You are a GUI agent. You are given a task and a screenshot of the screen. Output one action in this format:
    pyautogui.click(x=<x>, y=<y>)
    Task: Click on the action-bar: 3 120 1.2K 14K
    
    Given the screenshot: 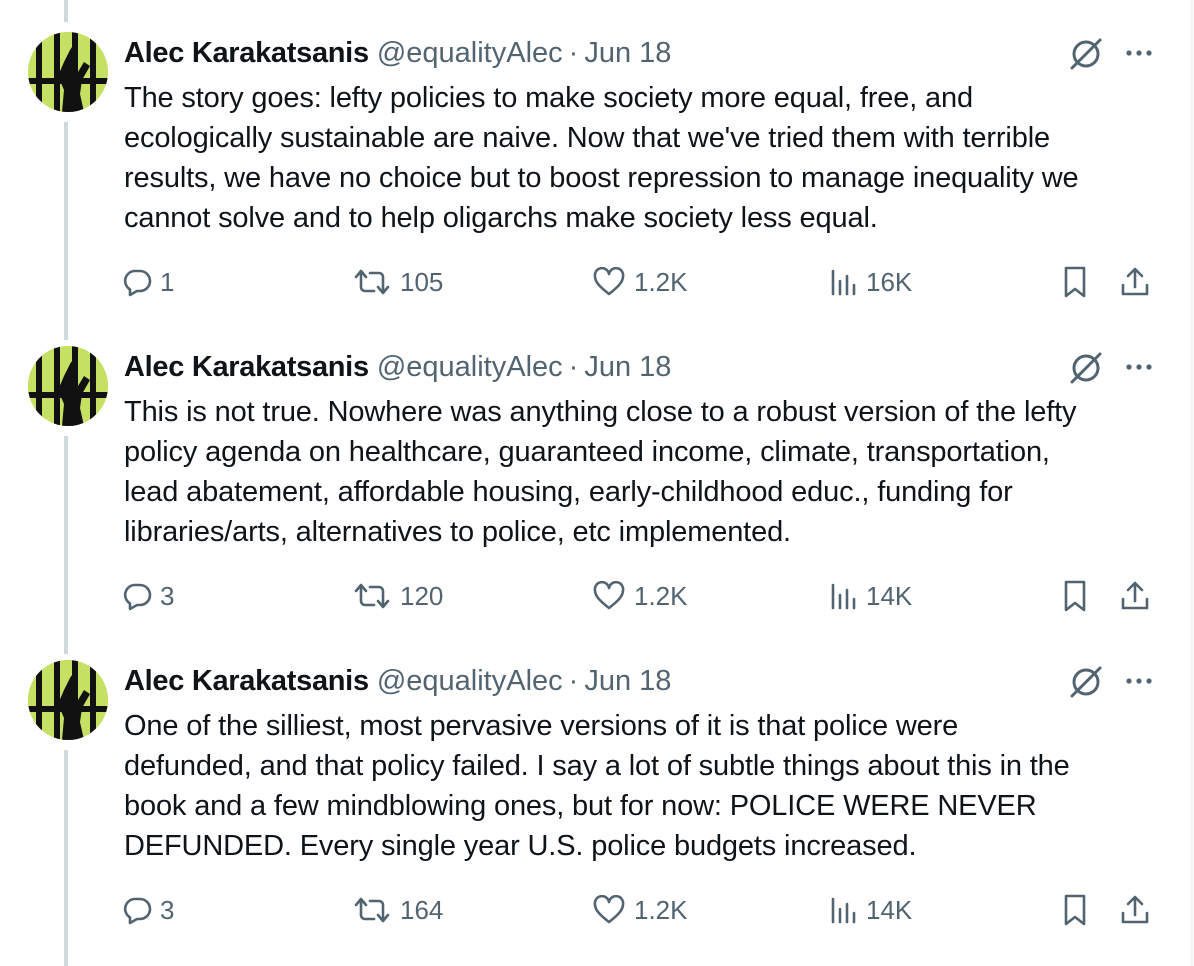 What is the action you would take?
    pyautogui.click(x=597, y=596)
    